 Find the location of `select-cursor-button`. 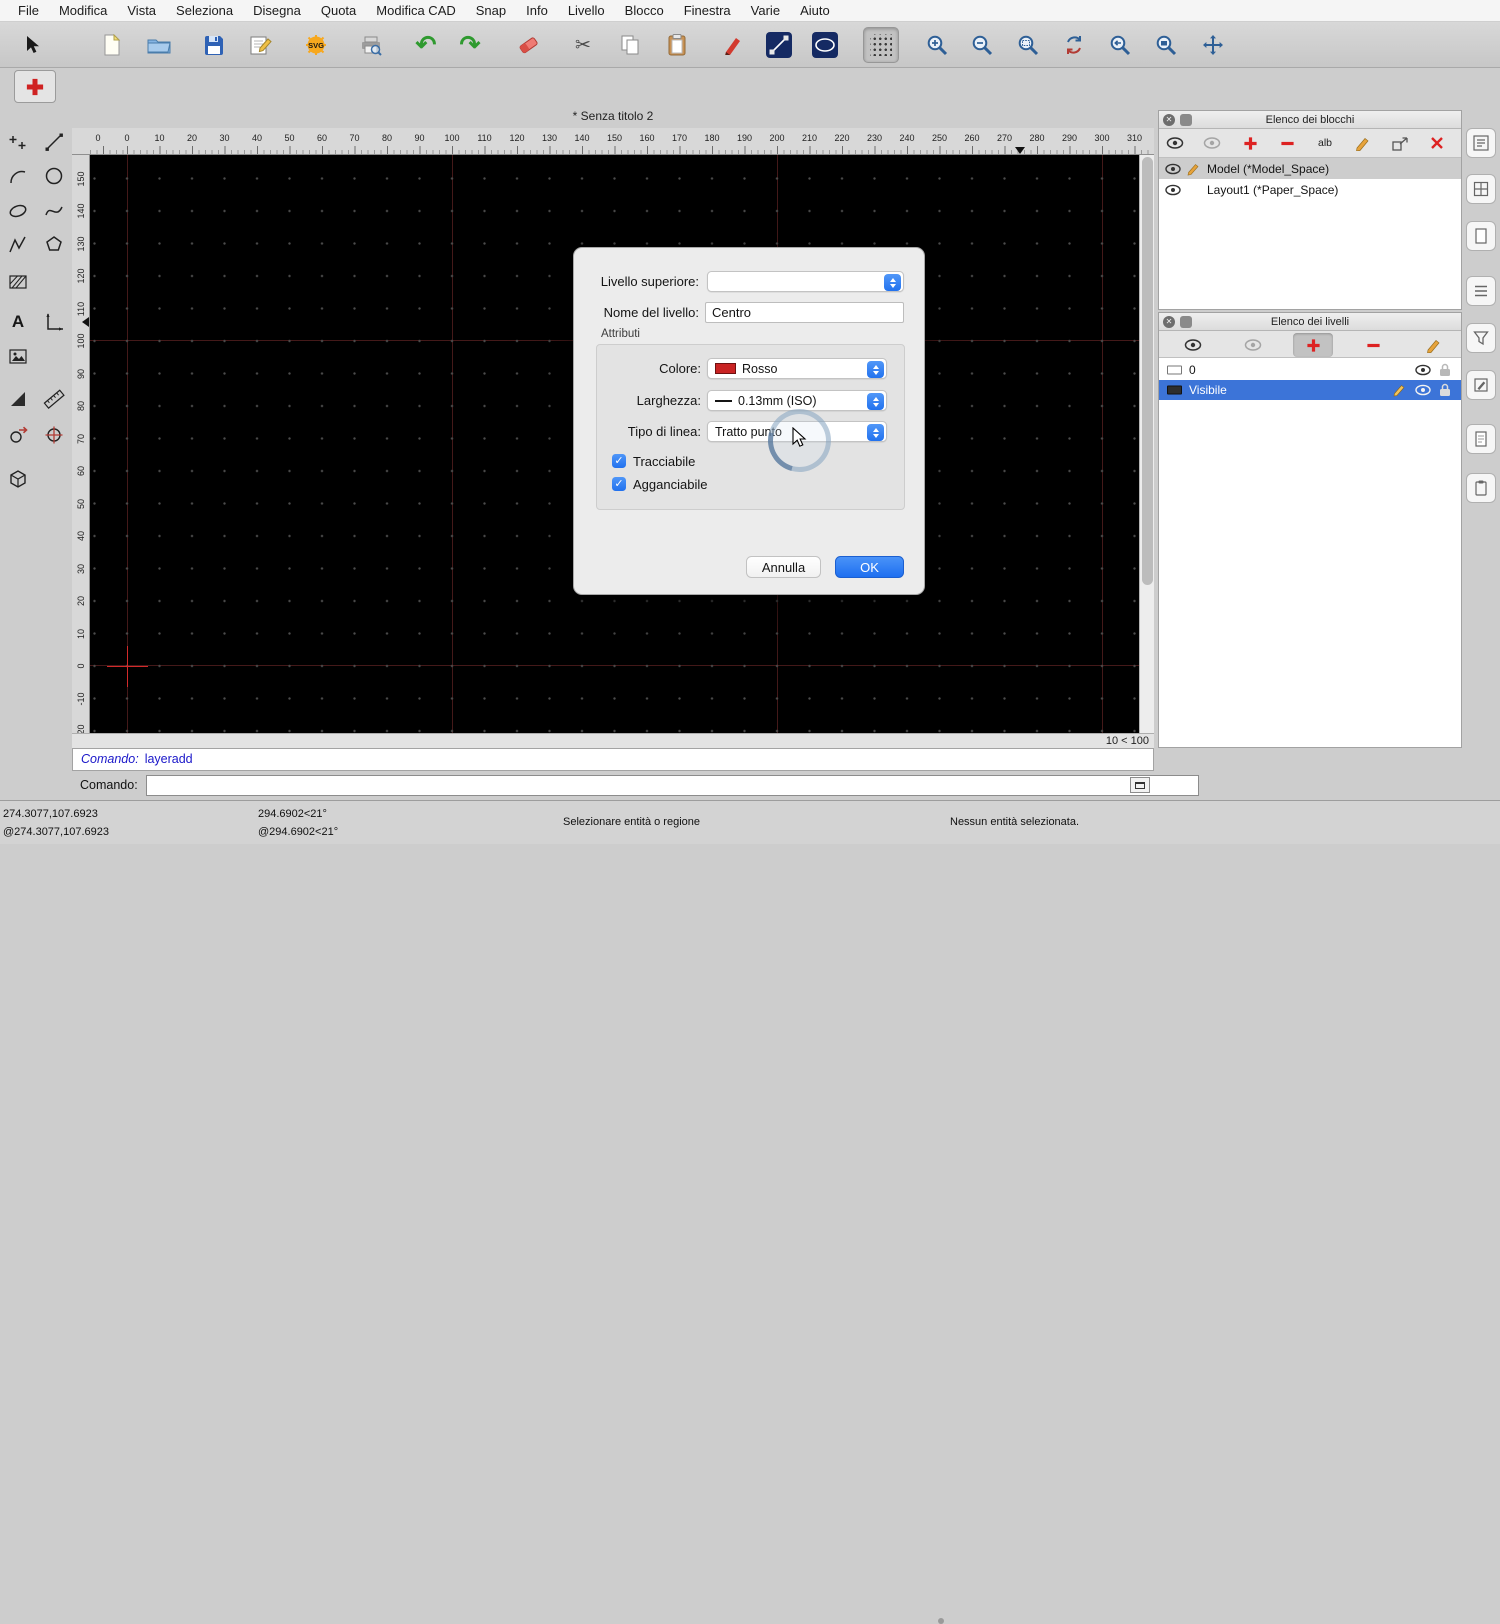

select-cursor-button is located at coordinates (32, 45).